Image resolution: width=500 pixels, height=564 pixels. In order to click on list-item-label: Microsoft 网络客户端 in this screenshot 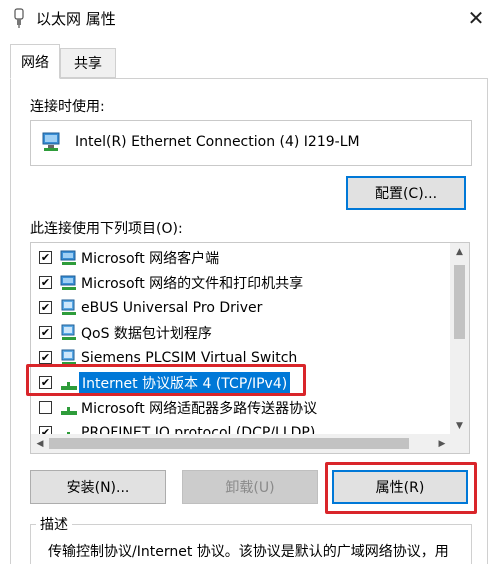, I will do `click(150, 258)`.